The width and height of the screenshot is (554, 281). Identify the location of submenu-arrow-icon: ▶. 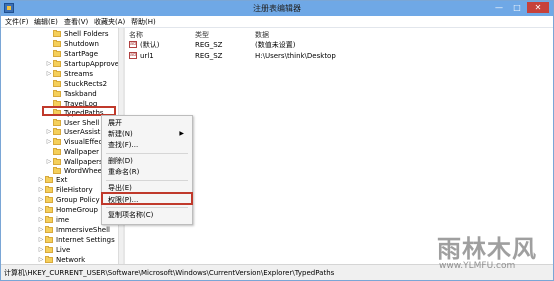
(181, 133).